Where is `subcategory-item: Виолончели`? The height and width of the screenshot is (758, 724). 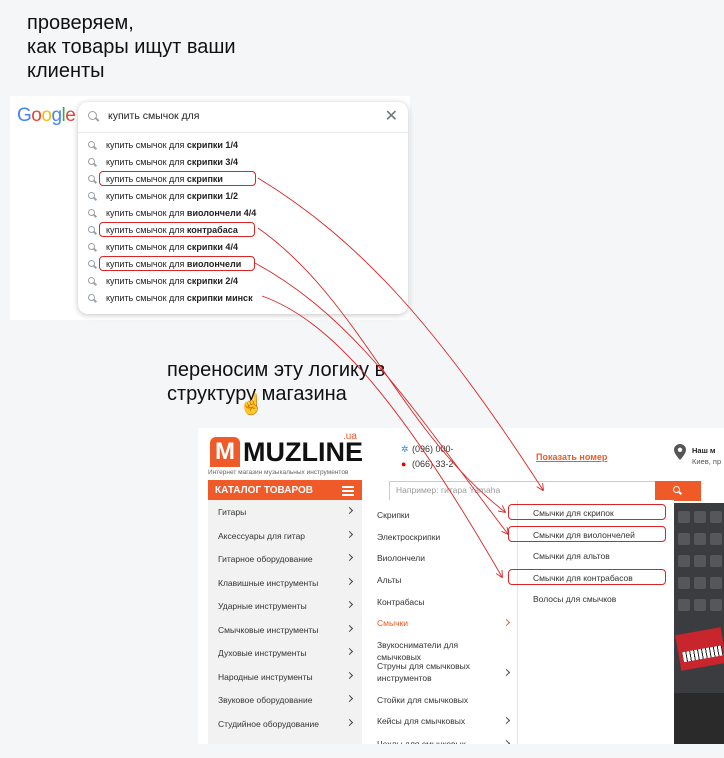
subcategory-item: Виолончели is located at coordinates (439, 562).